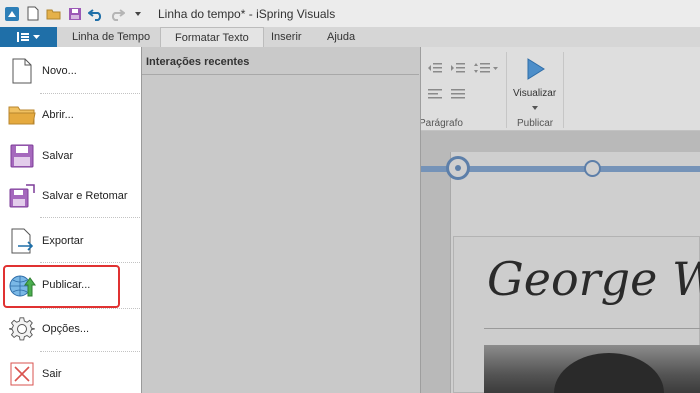 This screenshot has height=393, width=700. I want to click on event-card-photo, so click(592, 369).